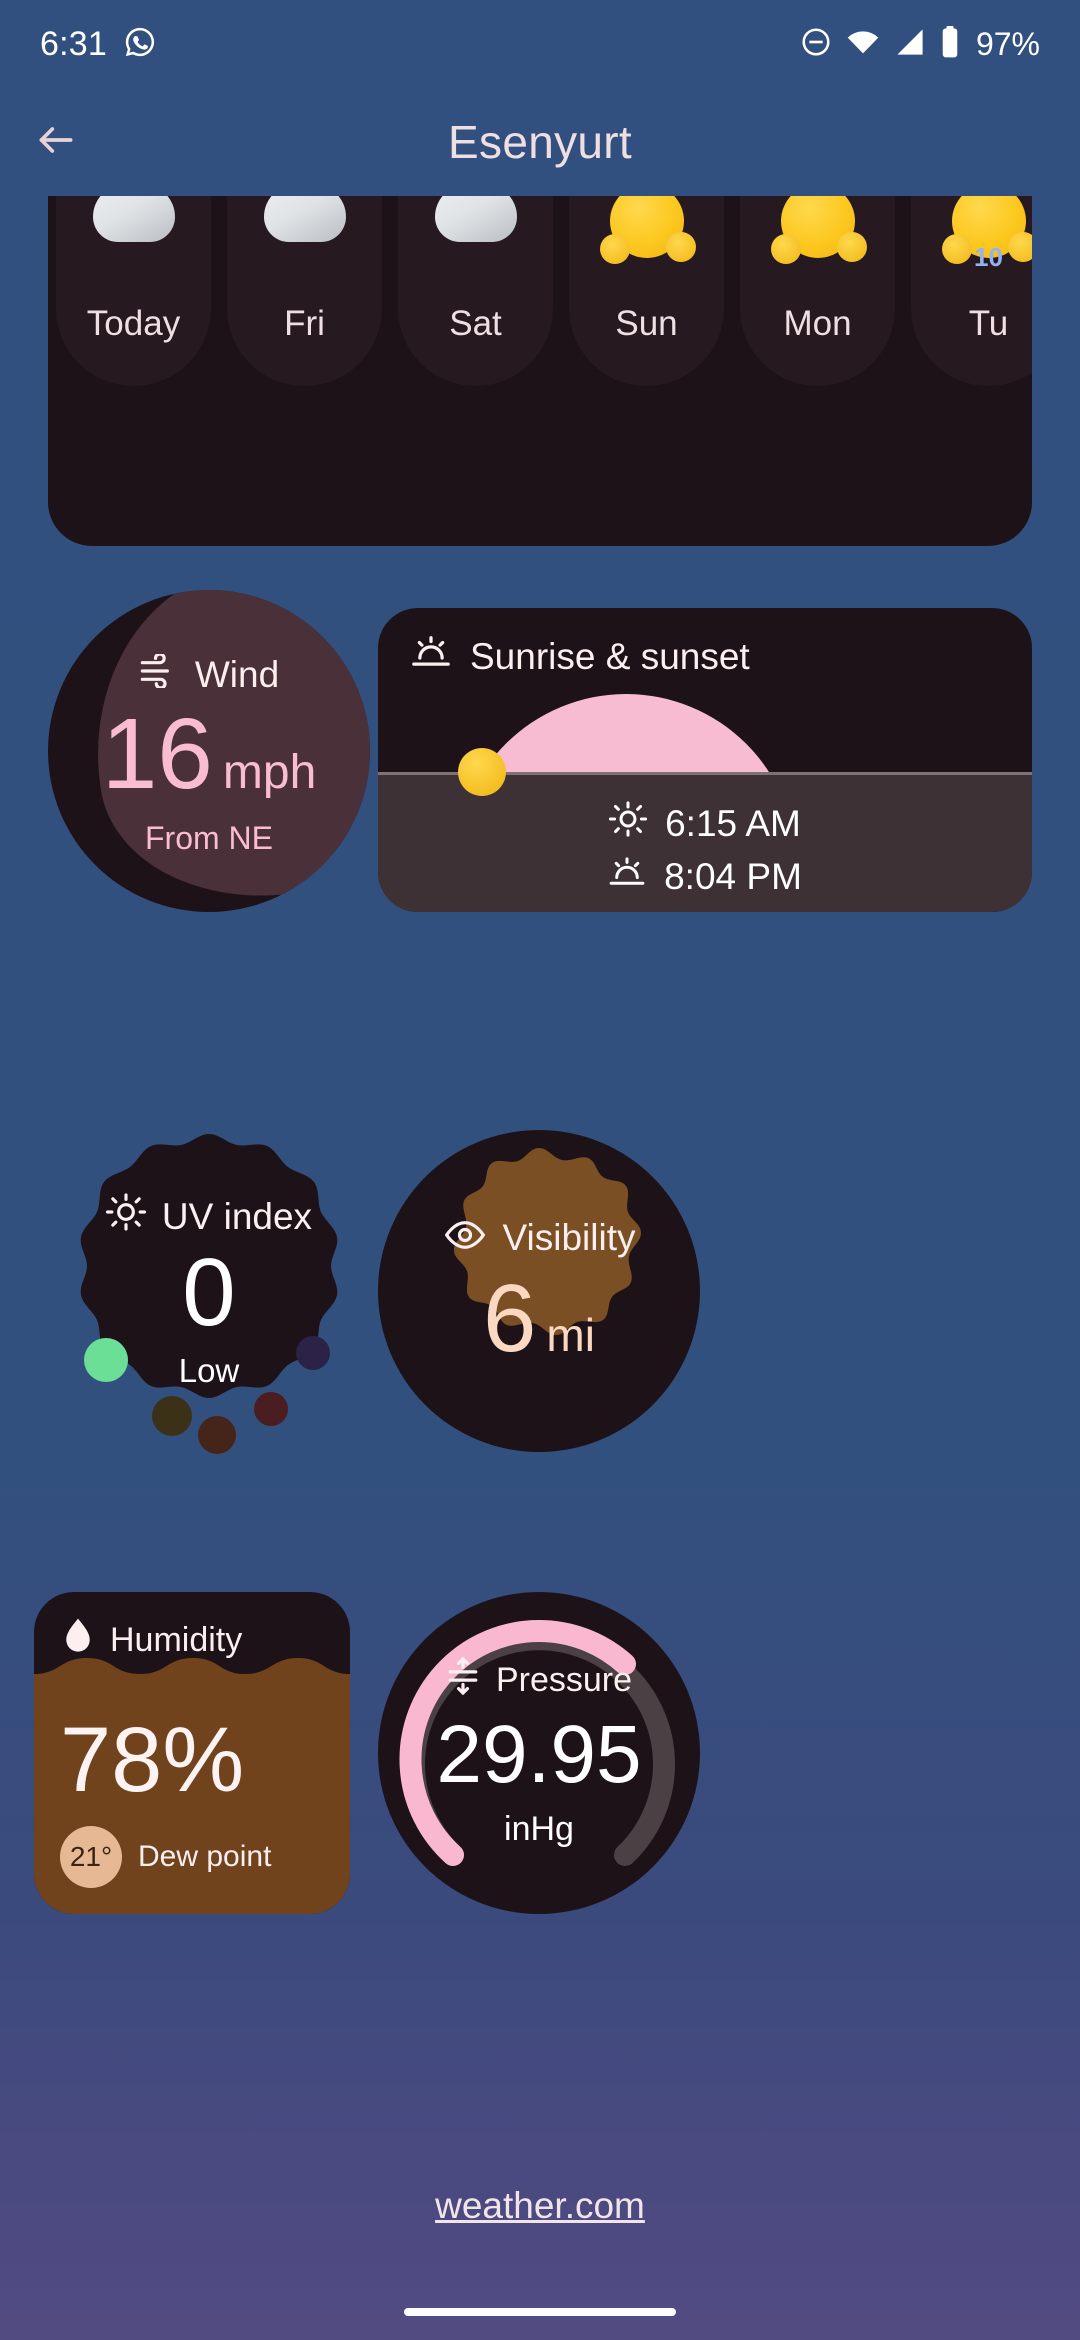 This screenshot has height=2340, width=1080. I want to click on forecast-day-sat: Sat, so click(475, 371).